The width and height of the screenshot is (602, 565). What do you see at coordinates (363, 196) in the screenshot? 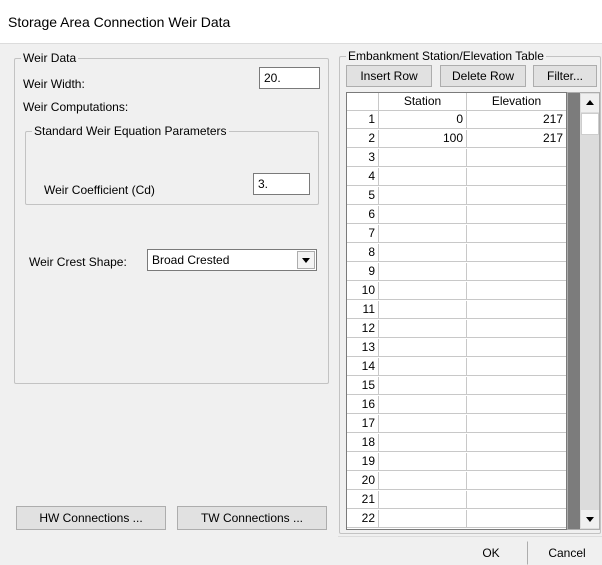
I see `row-number-cell: 5` at bounding box center [363, 196].